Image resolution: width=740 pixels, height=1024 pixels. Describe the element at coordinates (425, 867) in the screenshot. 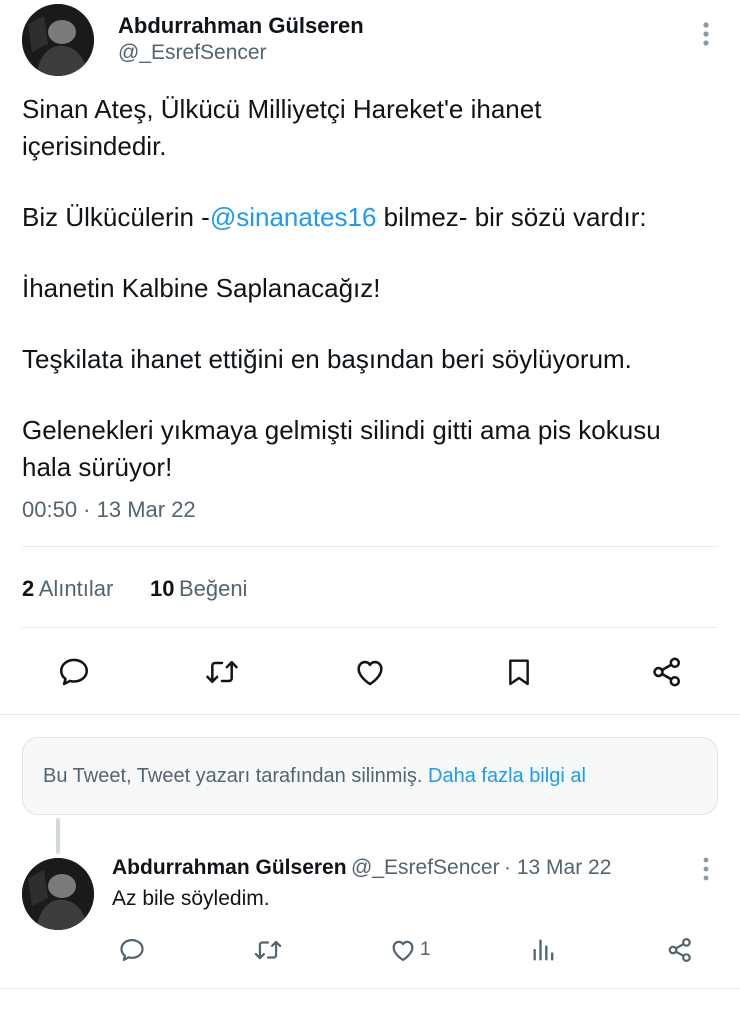

I see `reply-author-handle: @_EsrefSencer` at that location.